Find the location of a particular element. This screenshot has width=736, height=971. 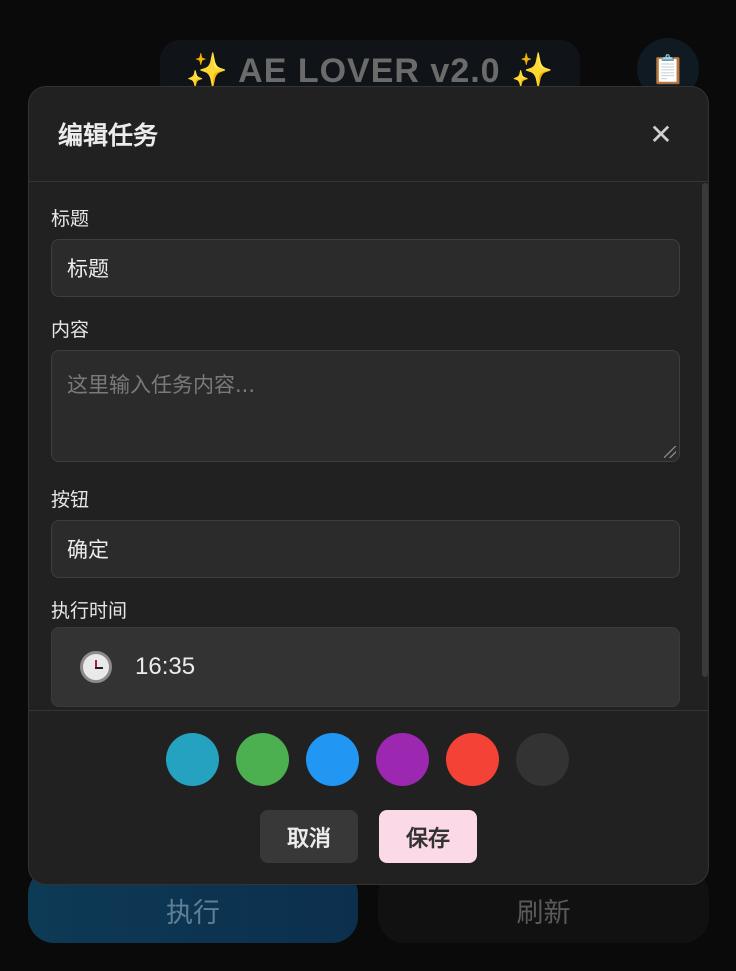

color-swatch-dark is located at coordinates (542, 759).